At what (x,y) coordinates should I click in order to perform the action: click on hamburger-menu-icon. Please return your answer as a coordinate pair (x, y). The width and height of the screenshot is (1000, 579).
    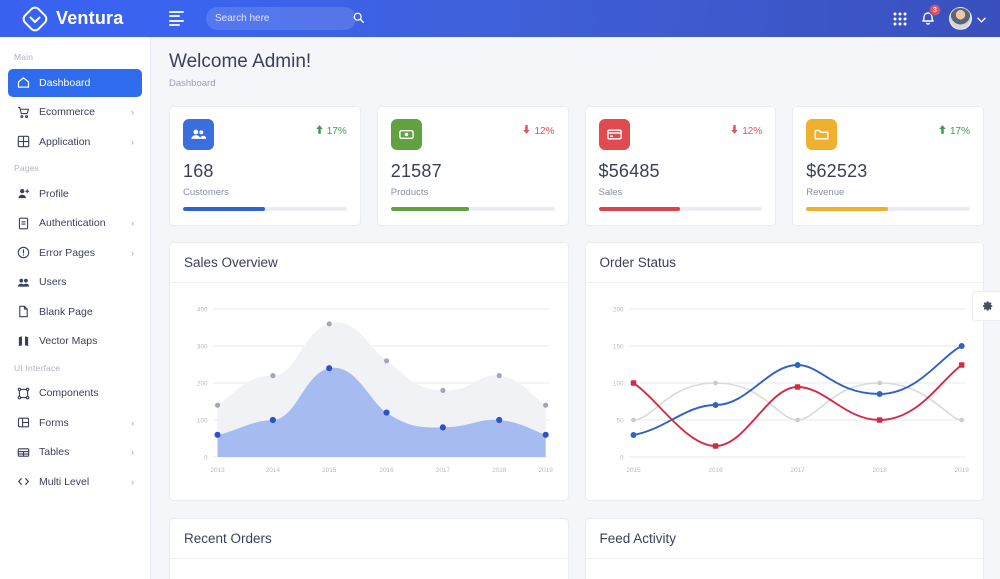
    Looking at the image, I should click on (176, 18).